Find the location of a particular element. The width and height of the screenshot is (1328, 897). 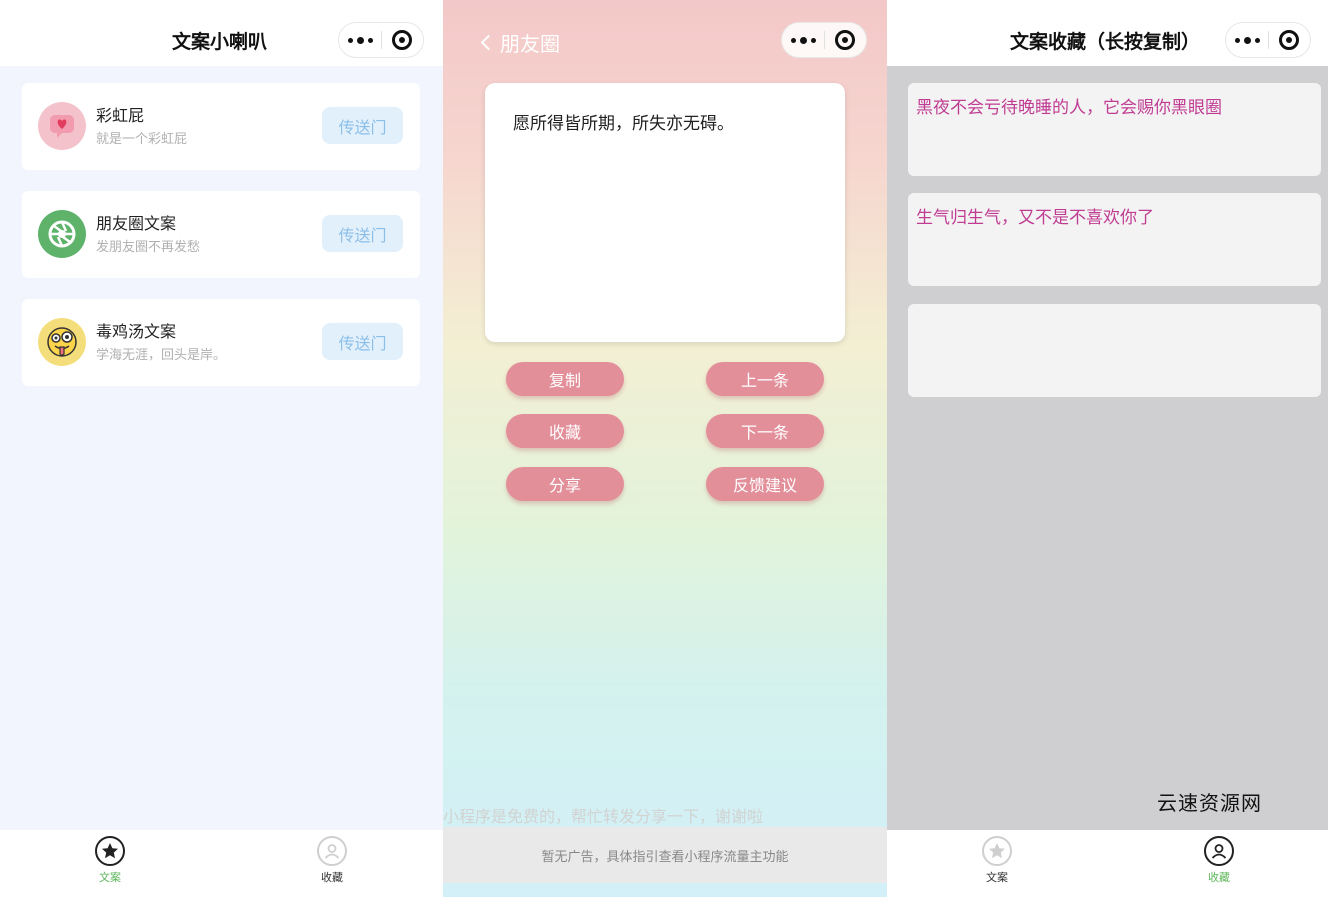

list-item-rainbow: 彩虹屁 就是一个彩虹屁 传送门 is located at coordinates (221, 126).